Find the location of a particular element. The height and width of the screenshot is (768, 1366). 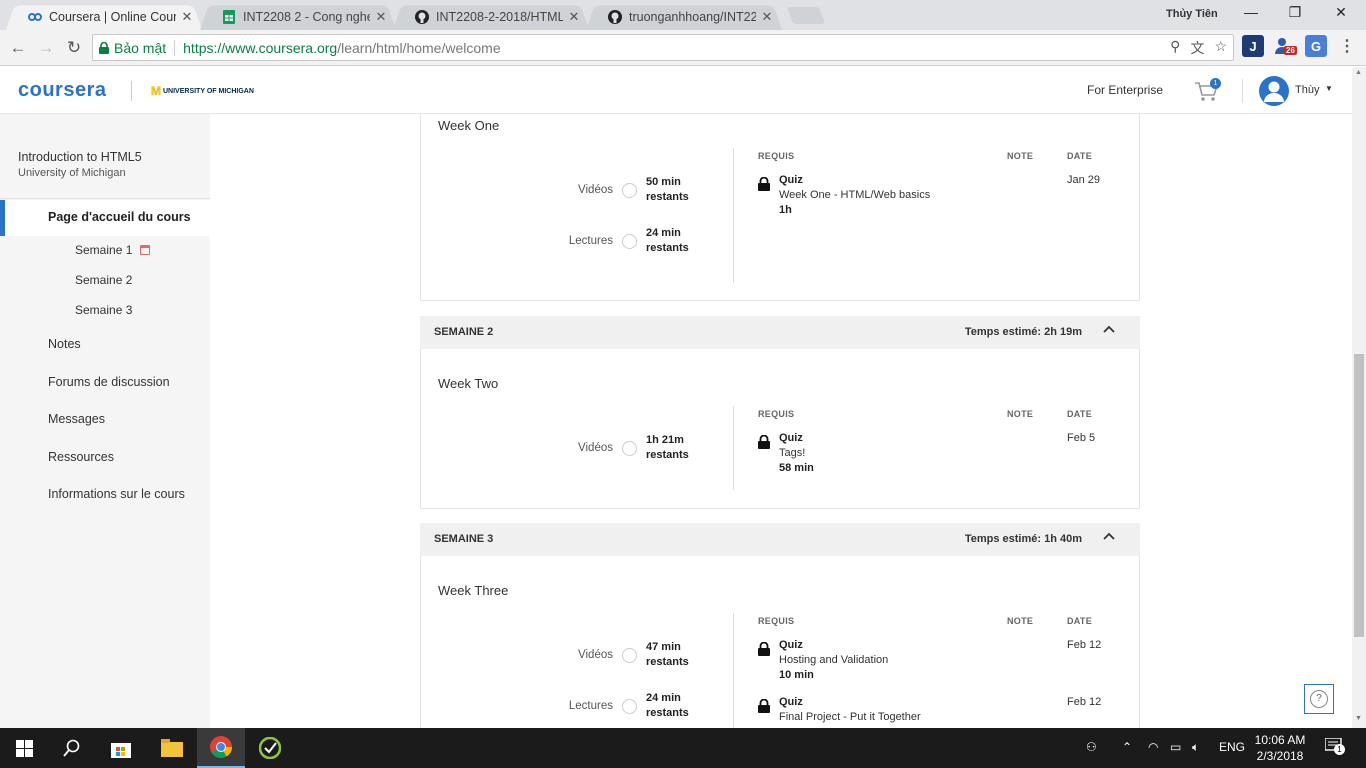

sidebar-item-label: Semaine 1 is located at coordinates (104, 250).